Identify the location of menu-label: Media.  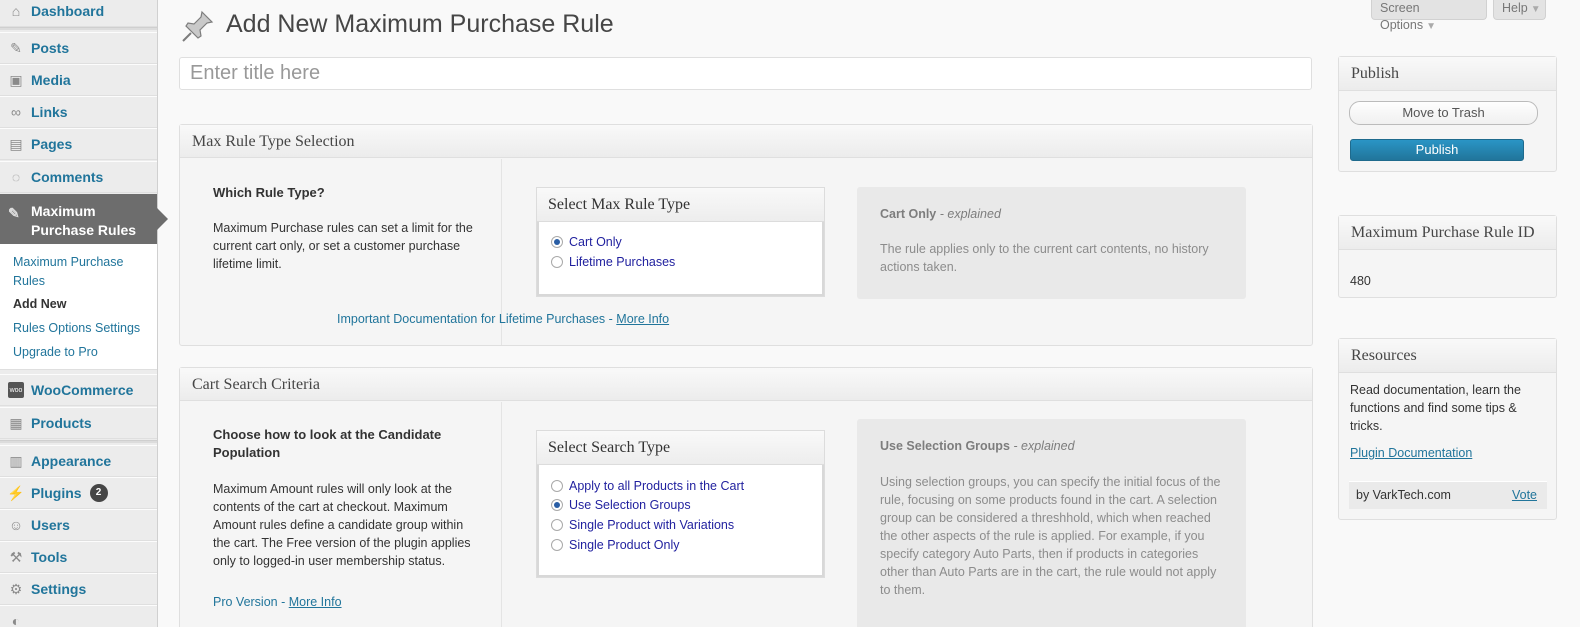
(51, 80).